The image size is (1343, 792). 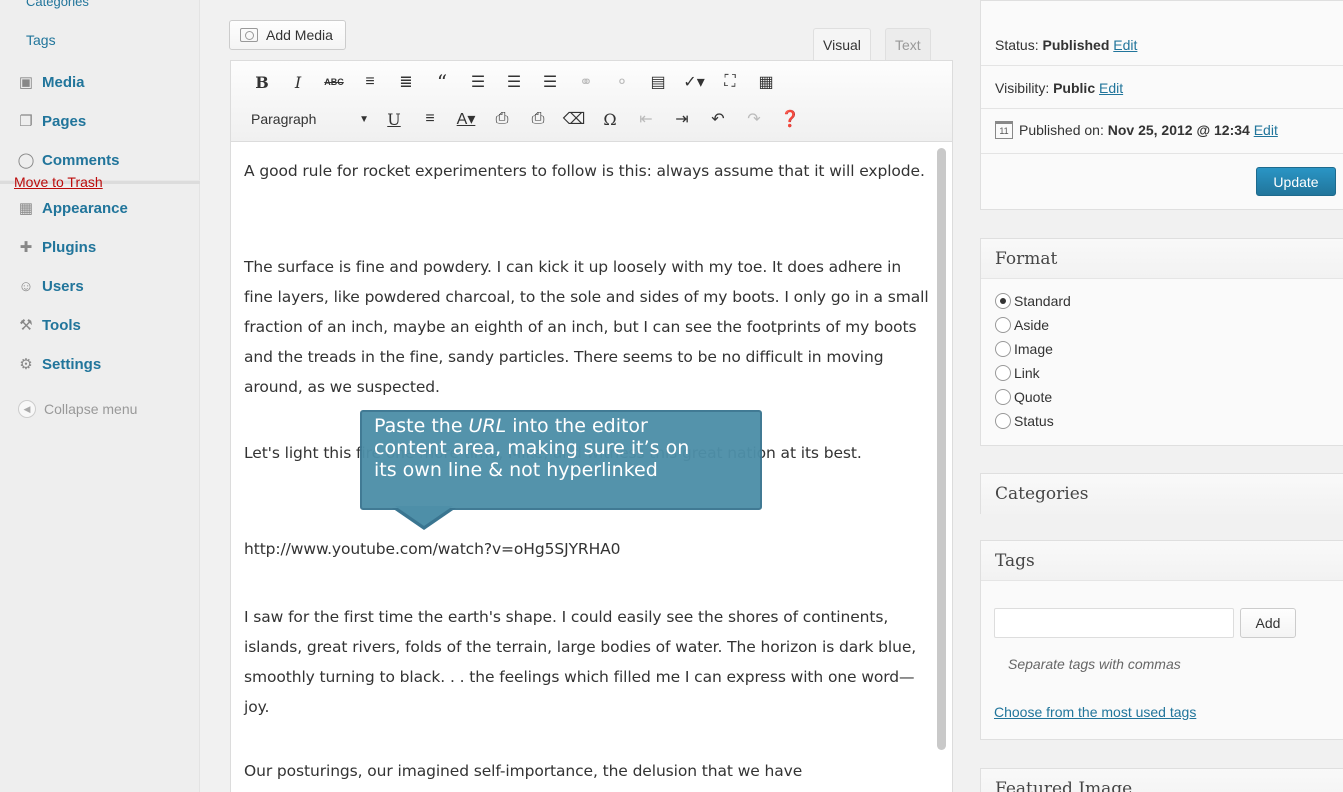 I want to click on sidebar-item-pages: ❐ Pages, so click(x=51, y=121).